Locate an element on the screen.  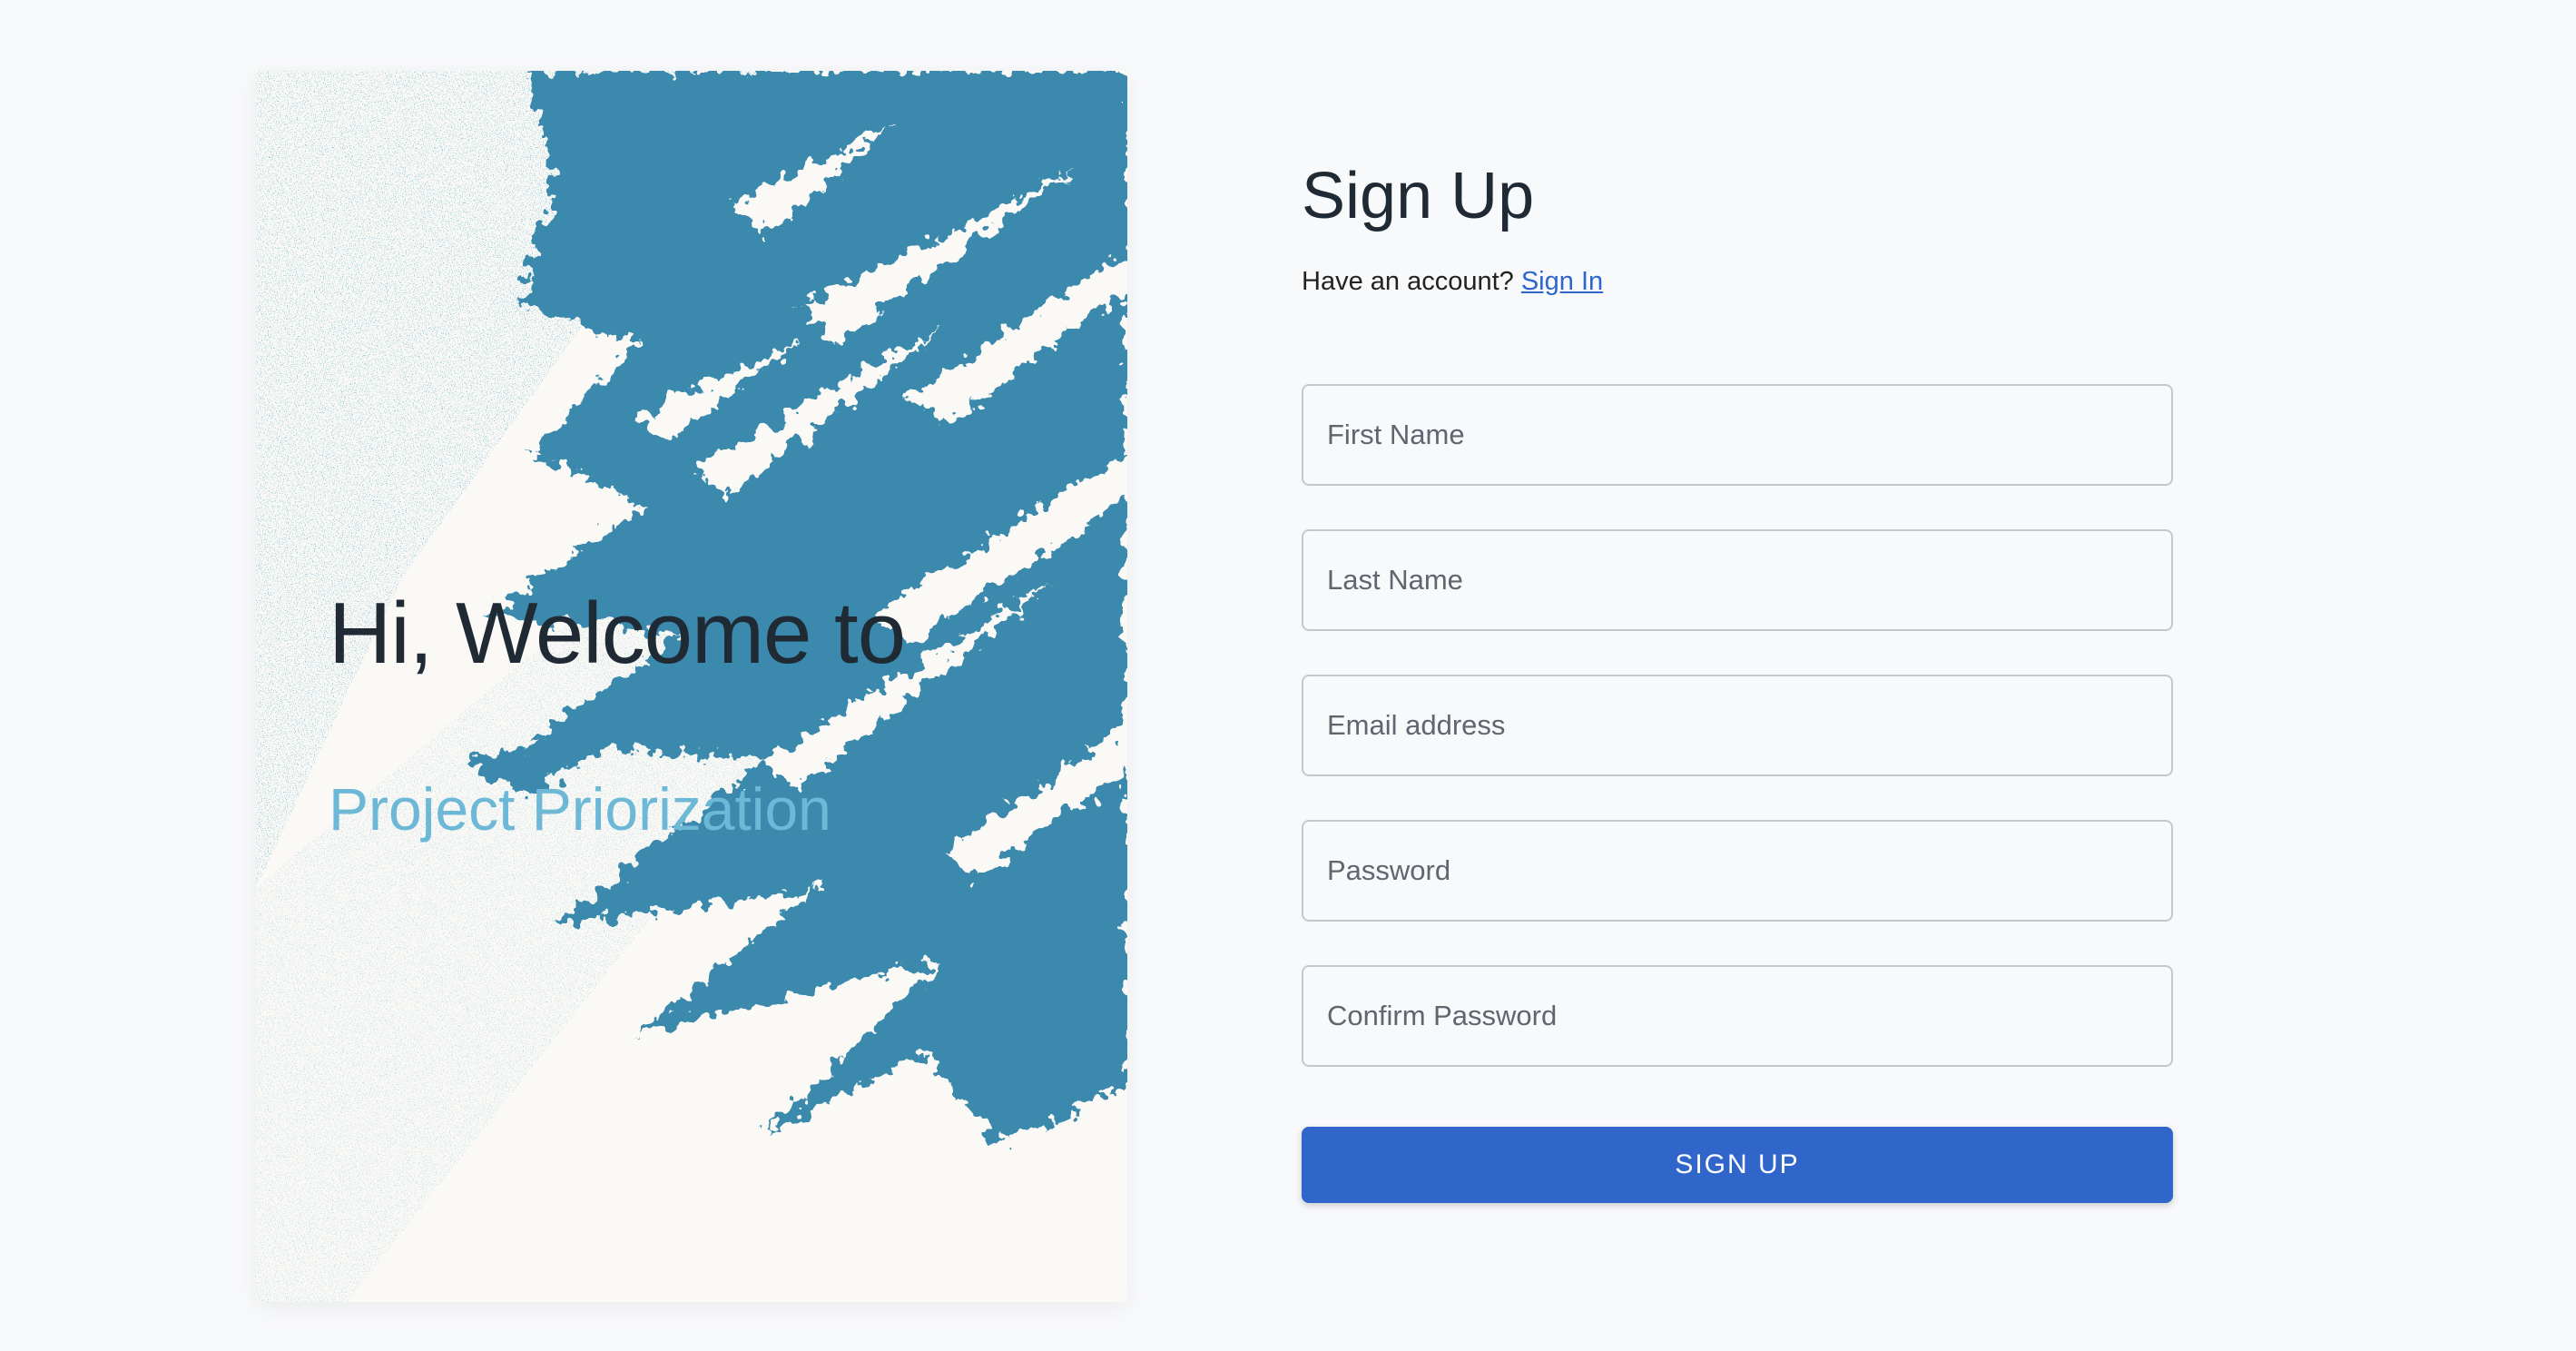
account-prompt-line: Have an account? Sign In is located at coordinates (1737, 282).